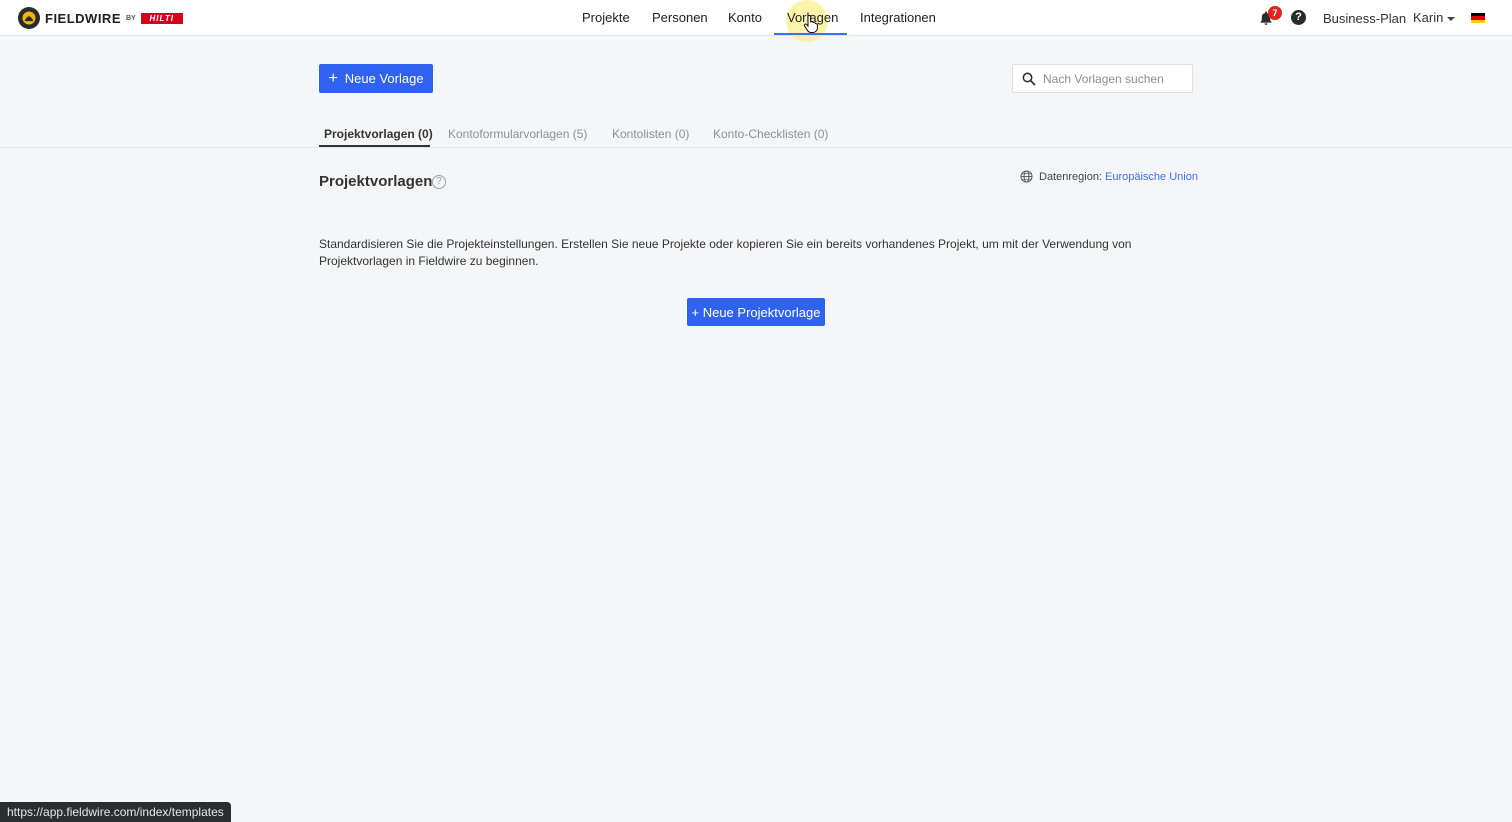  What do you see at coordinates (898, 17) in the screenshot?
I see `nav-integrationen: Integrationen` at bounding box center [898, 17].